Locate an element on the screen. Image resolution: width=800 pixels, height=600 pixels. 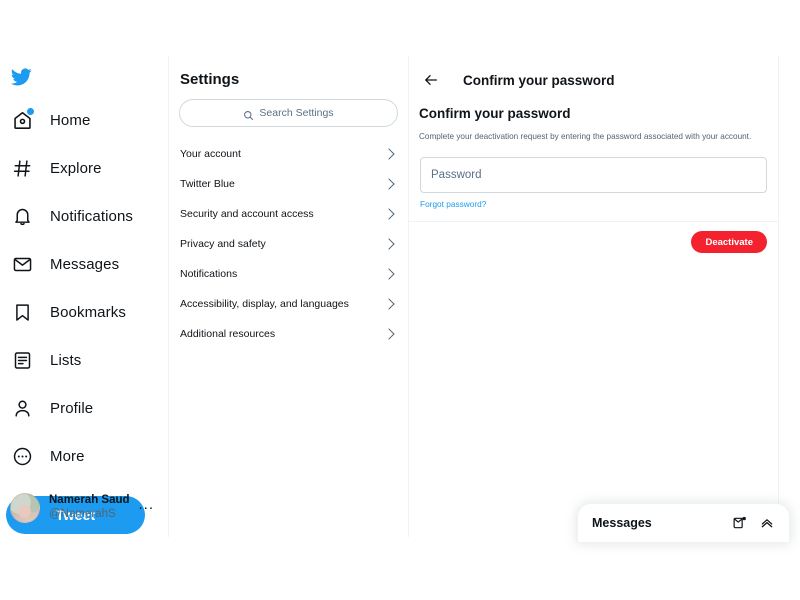
sidebar-item-label: Notifications is located at coordinates (92, 216).